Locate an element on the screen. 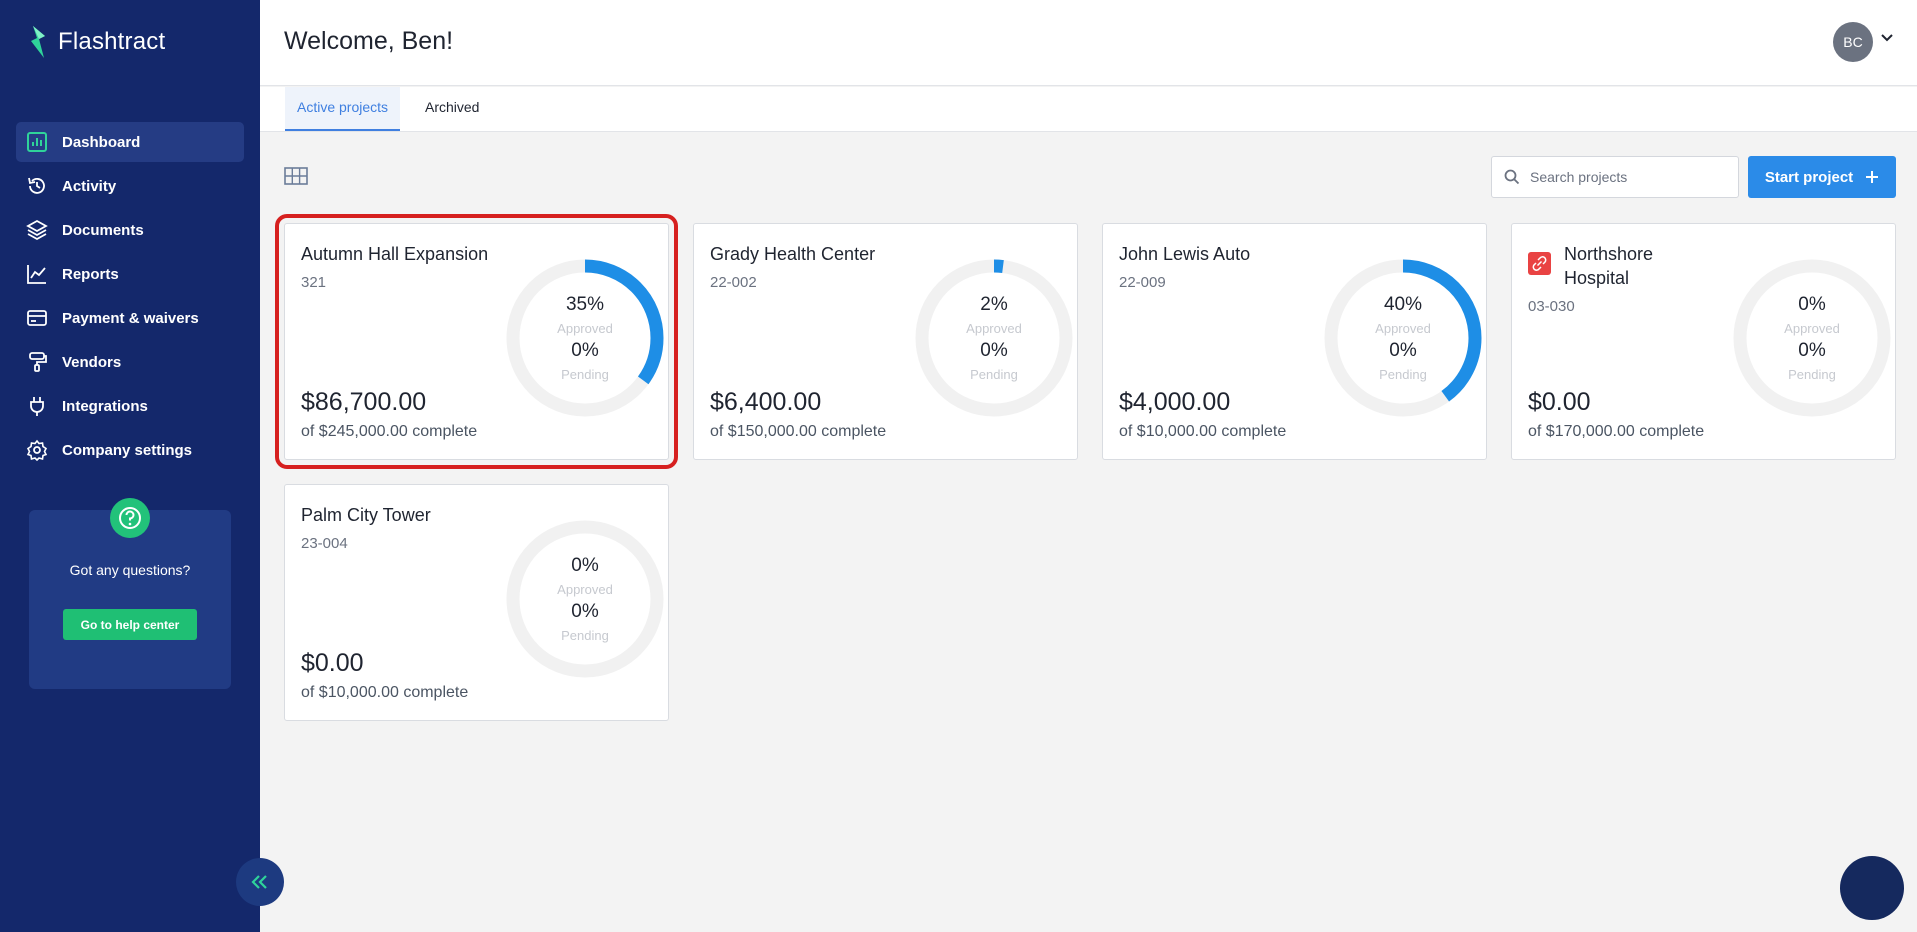 This screenshot has height=932, width=1917. project-amount: $6,400.00 is located at coordinates (766, 402).